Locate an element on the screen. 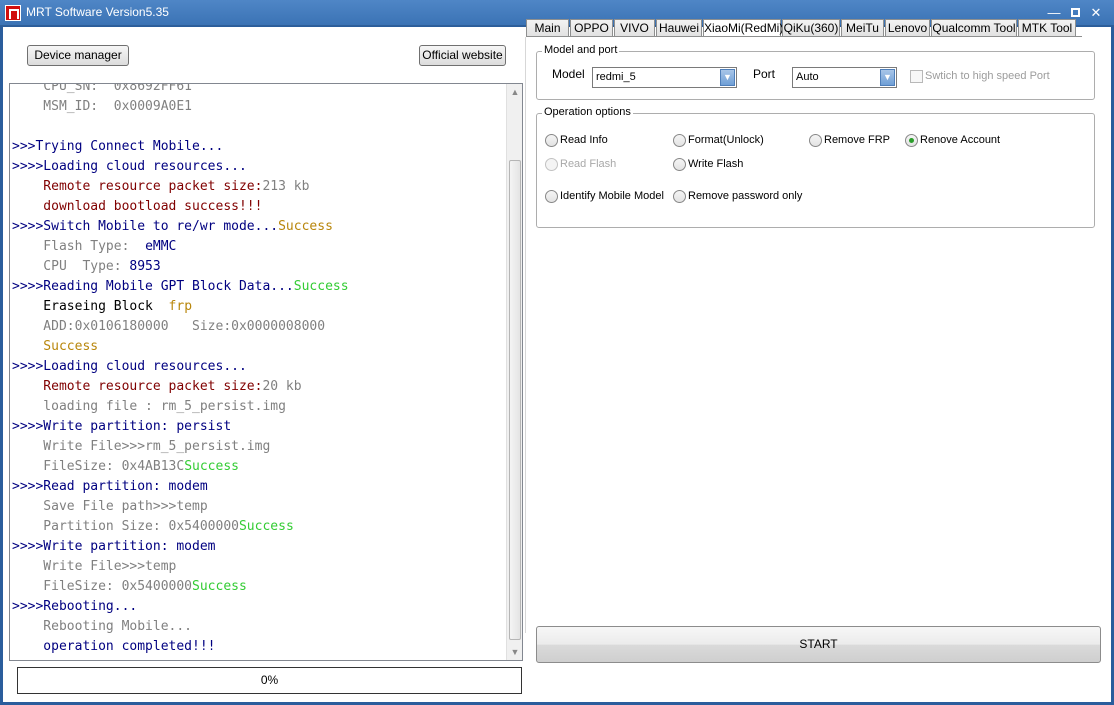 This screenshot has height=705, width=1114. radio-label: Remove password only is located at coordinates (745, 196).